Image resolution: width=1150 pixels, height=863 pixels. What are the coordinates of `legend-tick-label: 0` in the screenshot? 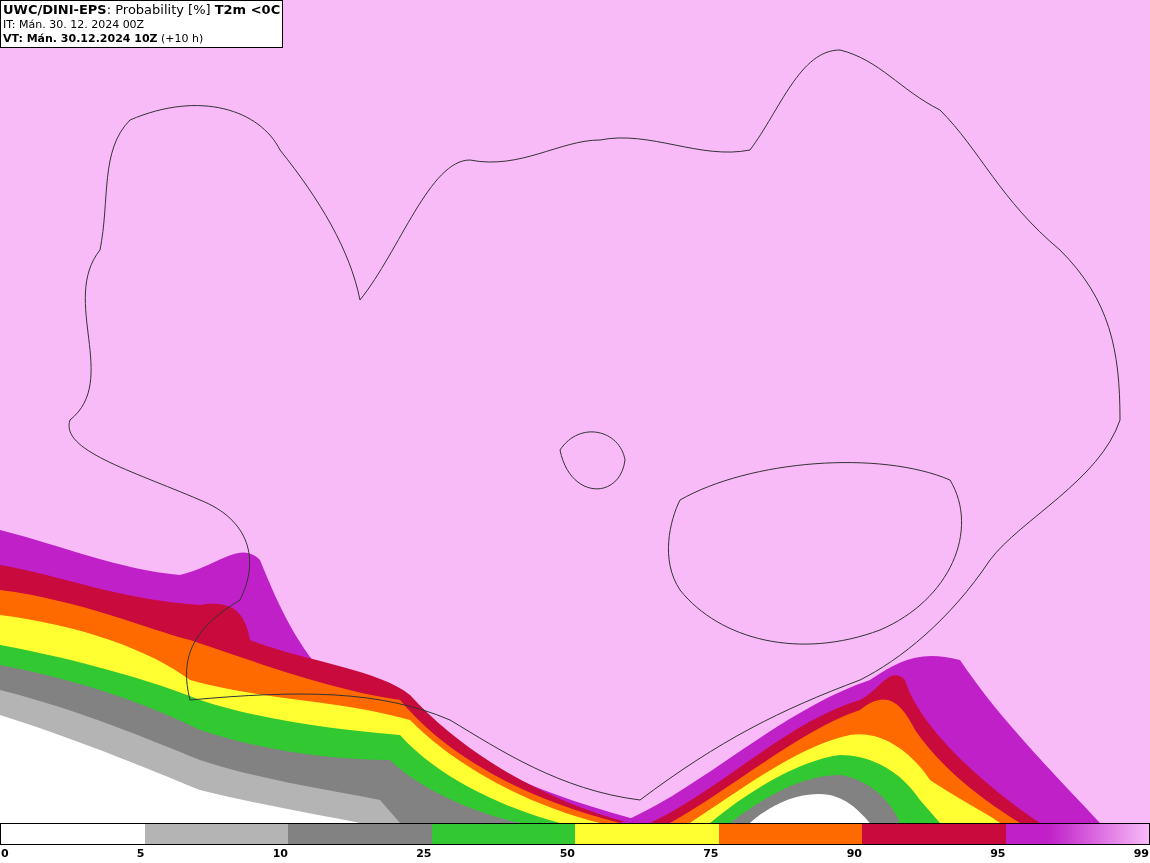 It's located at (5, 854).